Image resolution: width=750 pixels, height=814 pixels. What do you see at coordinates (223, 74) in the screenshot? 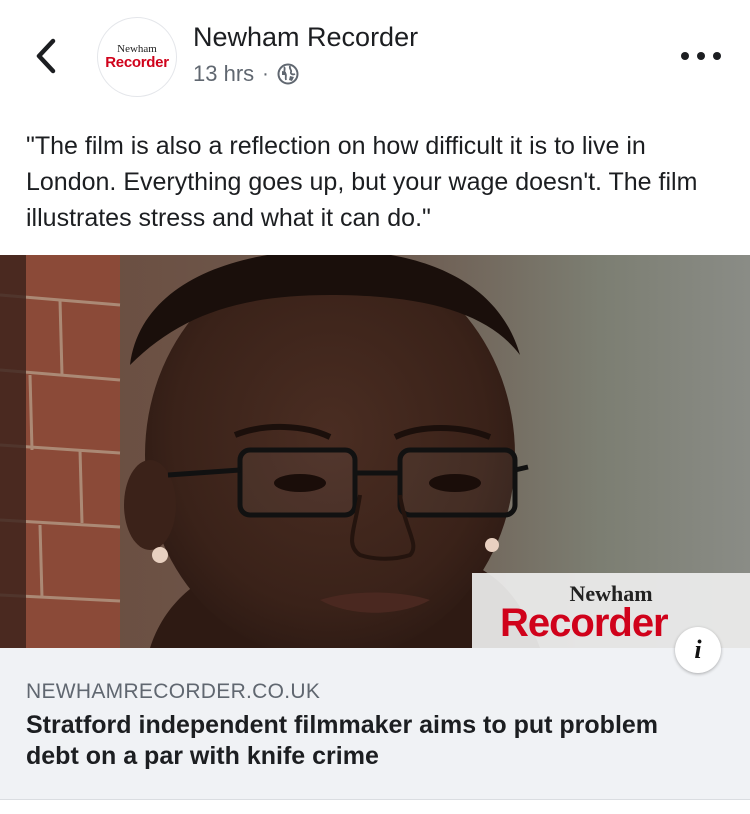
I see `post-timestamp: 13 hrs` at bounding box center [223, 74].